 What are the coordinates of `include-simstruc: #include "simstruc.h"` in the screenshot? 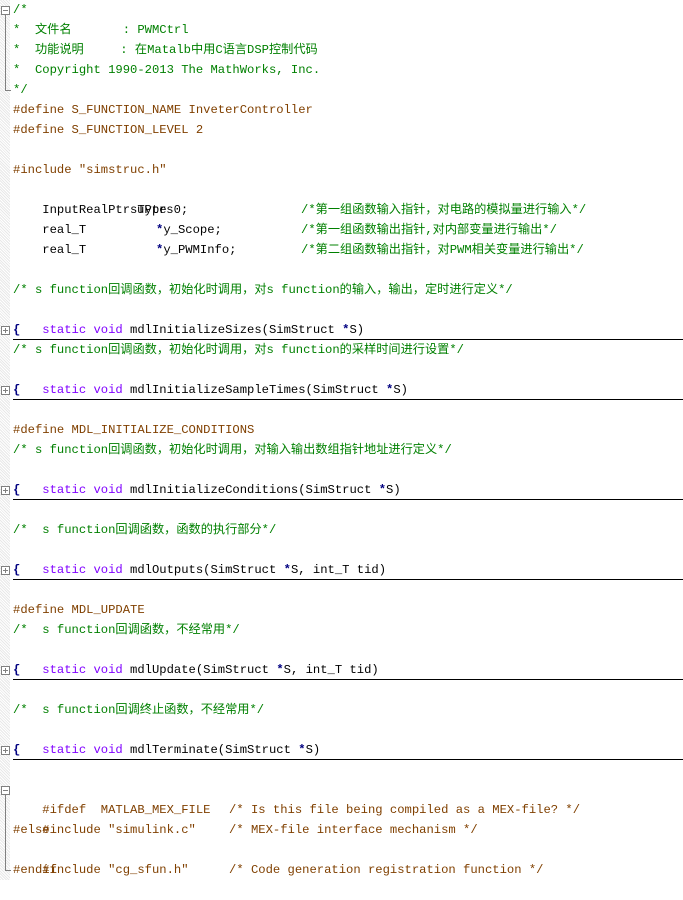 It's located at (90, 170).